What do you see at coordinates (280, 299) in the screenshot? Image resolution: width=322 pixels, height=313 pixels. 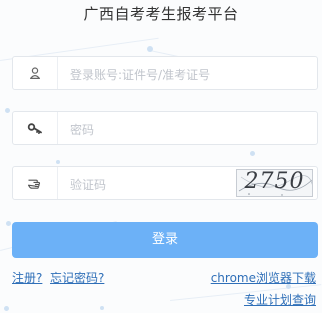 I see `major-plan-link: 专业计划查询` at bounding box center [280, 299].